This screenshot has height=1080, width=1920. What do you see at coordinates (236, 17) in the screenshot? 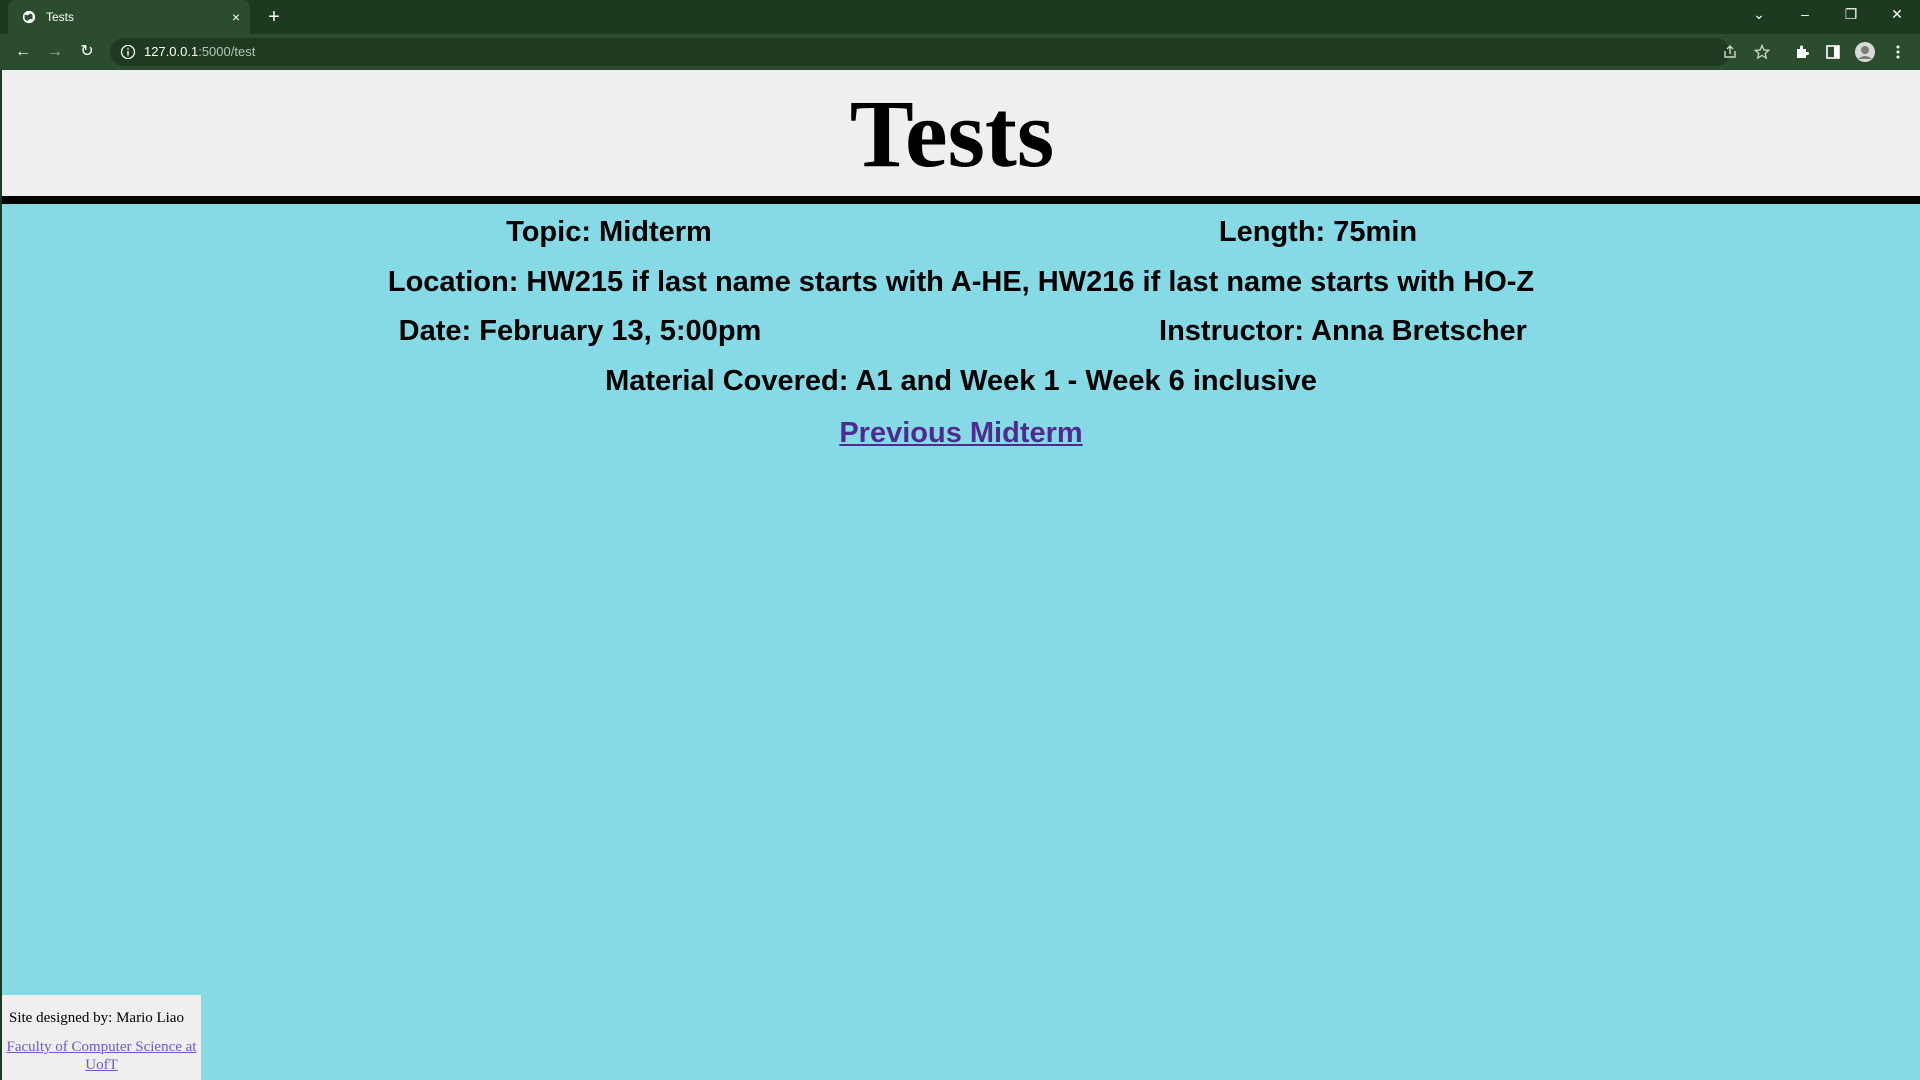
I see `tab-close-icon: ×` at bounding box center [236, 17].